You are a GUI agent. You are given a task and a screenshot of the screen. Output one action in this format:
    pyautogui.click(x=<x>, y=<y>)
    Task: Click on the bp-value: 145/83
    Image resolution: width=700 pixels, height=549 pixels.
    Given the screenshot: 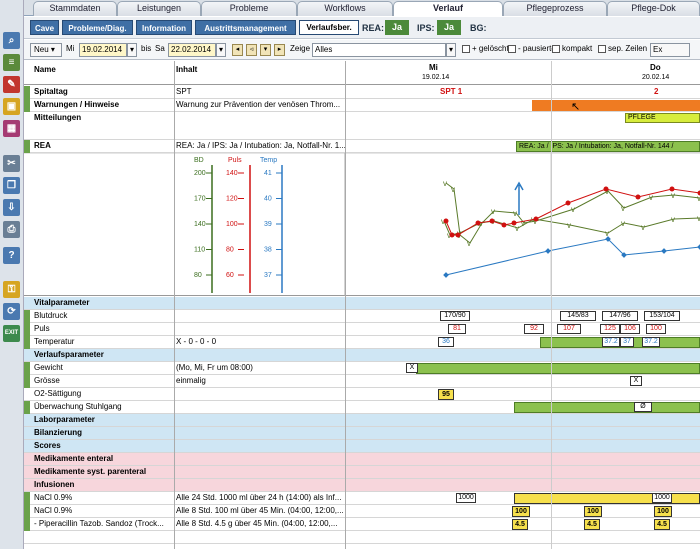 What is the action you would take?
    pyautogui.click(x=578, y=316)
    